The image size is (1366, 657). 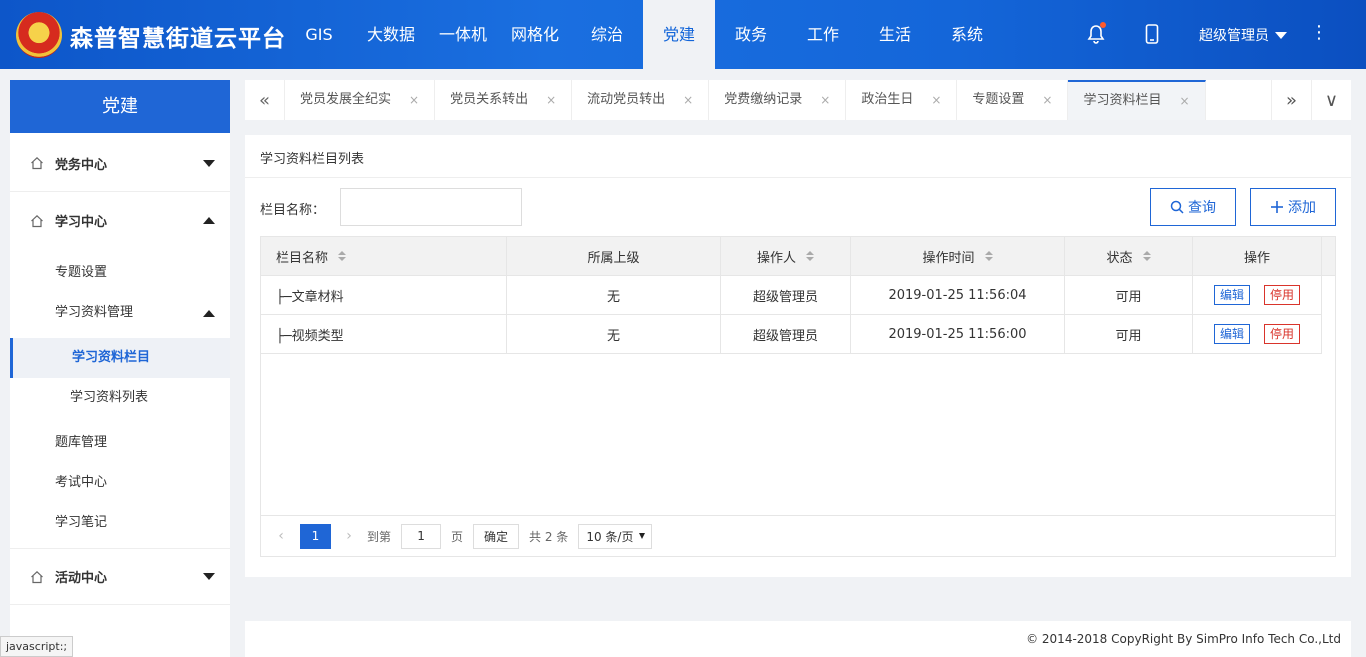 I want to click on prev-page-icon: ‹, so click(x=281, y=536).